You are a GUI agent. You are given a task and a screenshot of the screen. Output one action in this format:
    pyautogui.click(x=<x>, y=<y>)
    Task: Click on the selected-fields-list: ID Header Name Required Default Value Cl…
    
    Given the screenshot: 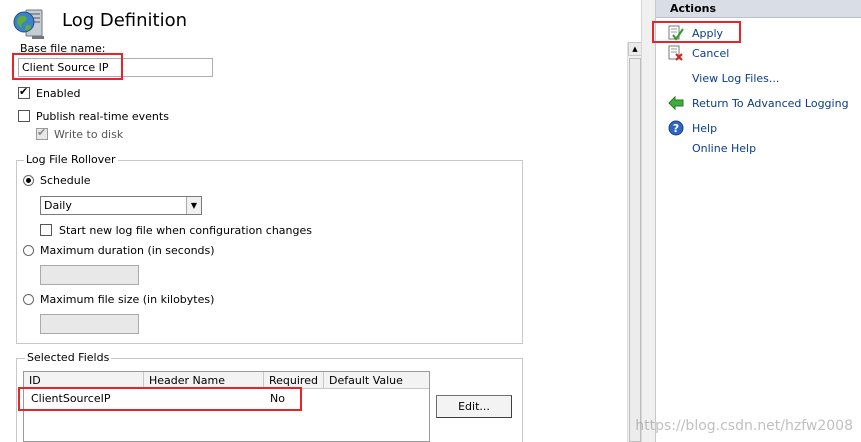 What is the action you would take?
    pyautogui.click(x=226, y=406)
    